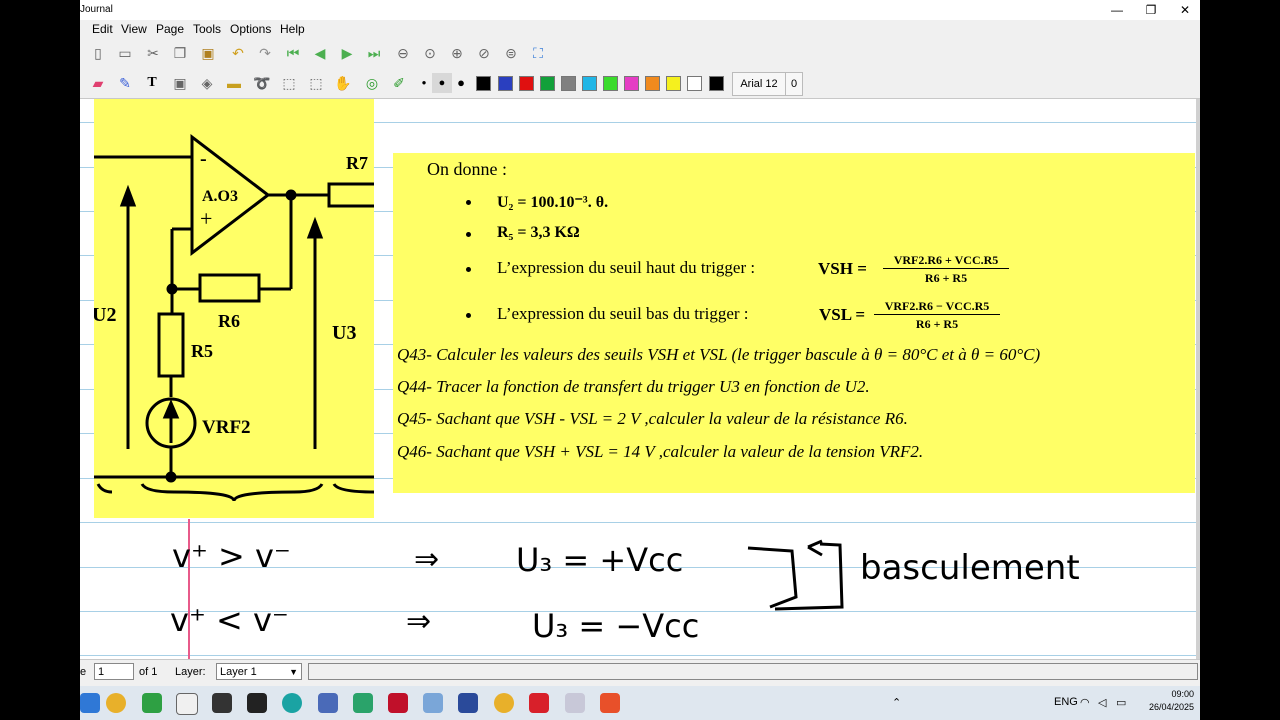 The height and width of the screenshot is (720, 1280). What do you see at coordinates (842, 268) in the screenshot?
I see `vsh-symbol: VSH =` at bounding box center [842, 268].